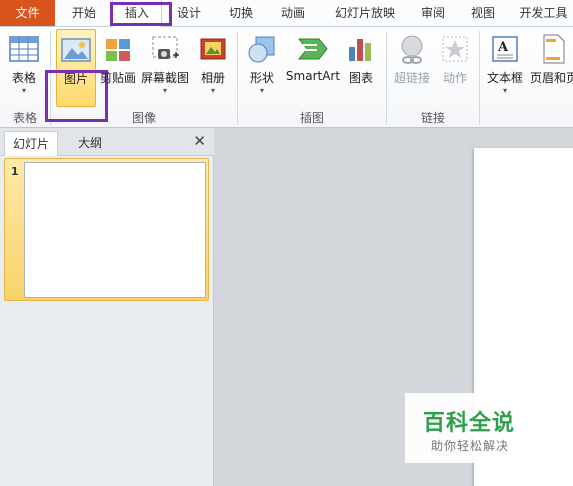 The height and width of the screenshot is (486, 573). Describe the element at coordinates (360, 78) in the screenshot. I see `chart-button-label: 图表` at that location.